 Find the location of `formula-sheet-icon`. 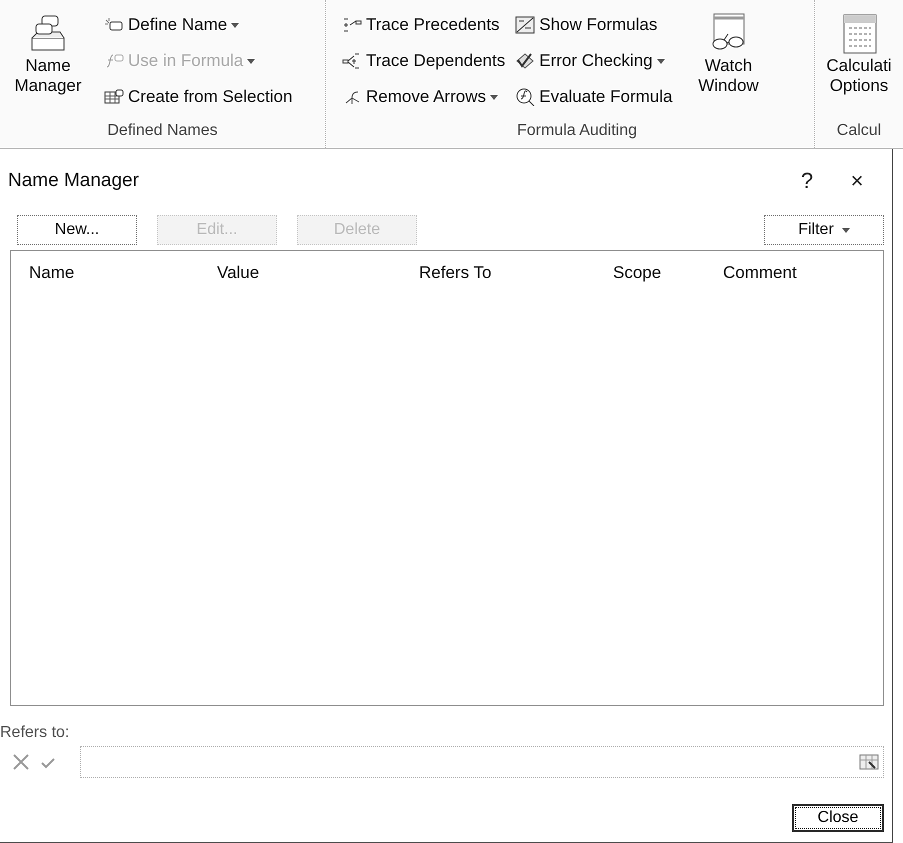

formula-sheet-icon is located at coordinates (525, 25).